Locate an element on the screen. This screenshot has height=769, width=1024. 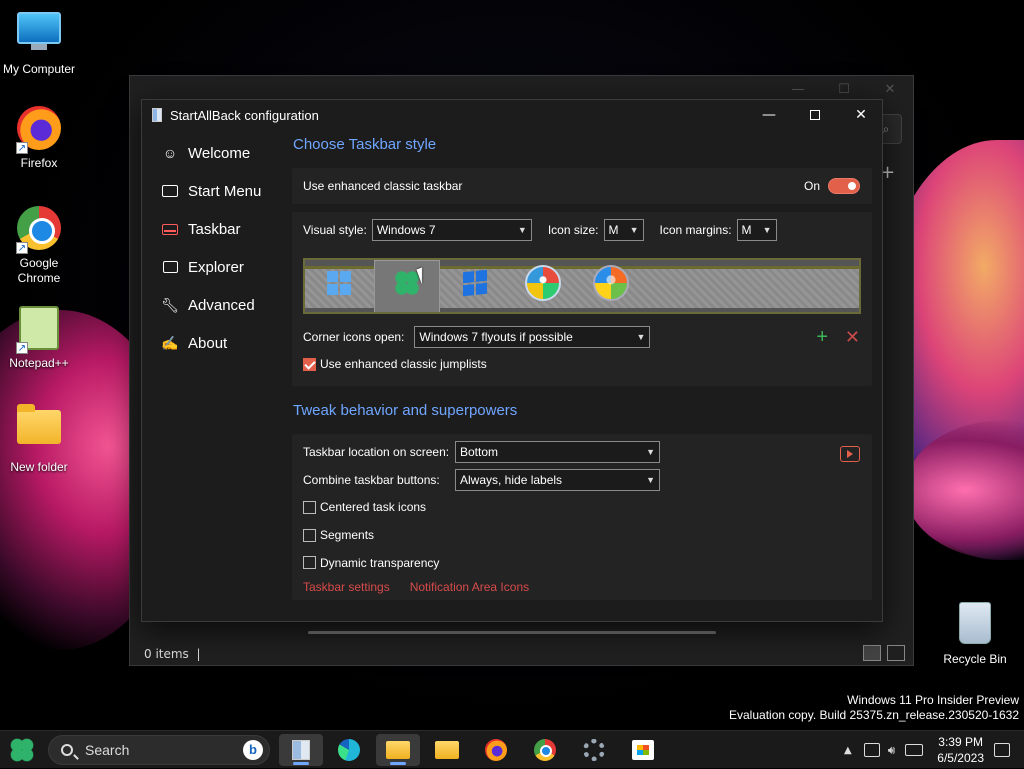
taskbar-app-chrome is located at coordinates (545, 750).